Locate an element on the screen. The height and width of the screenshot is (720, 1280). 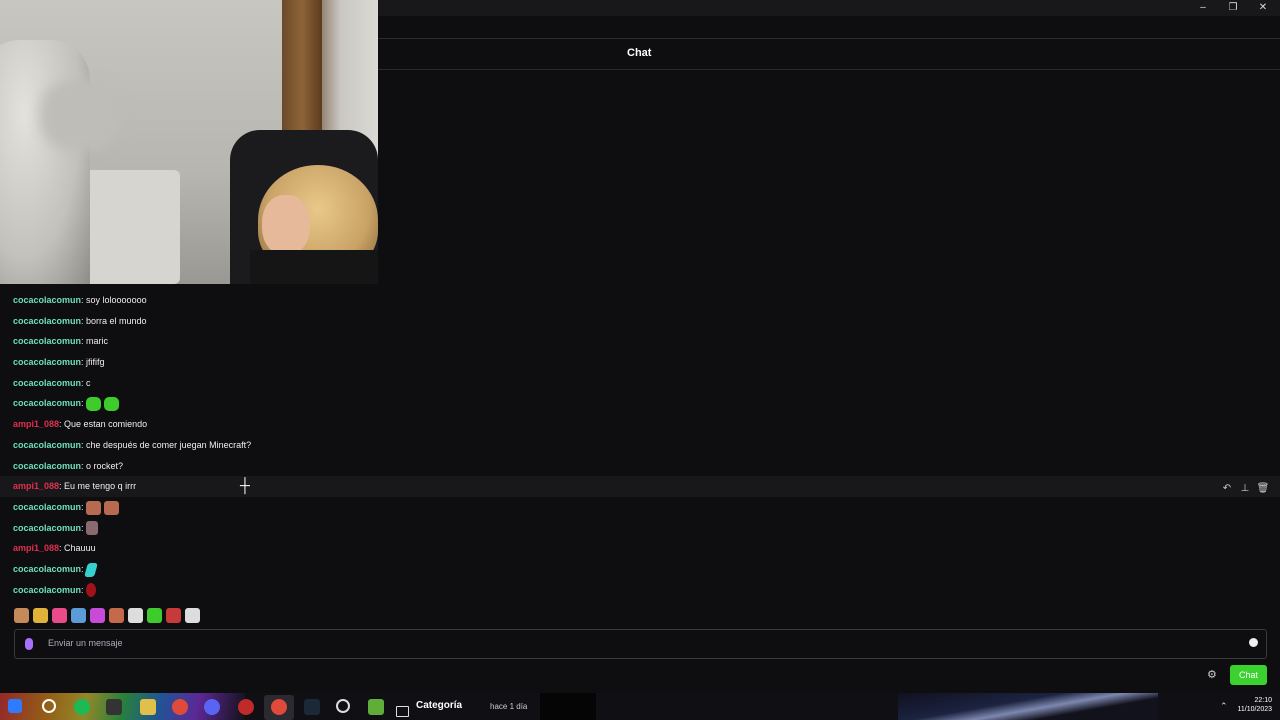
taskbar-category-label: Categoría is located at coordinates (439, 705).